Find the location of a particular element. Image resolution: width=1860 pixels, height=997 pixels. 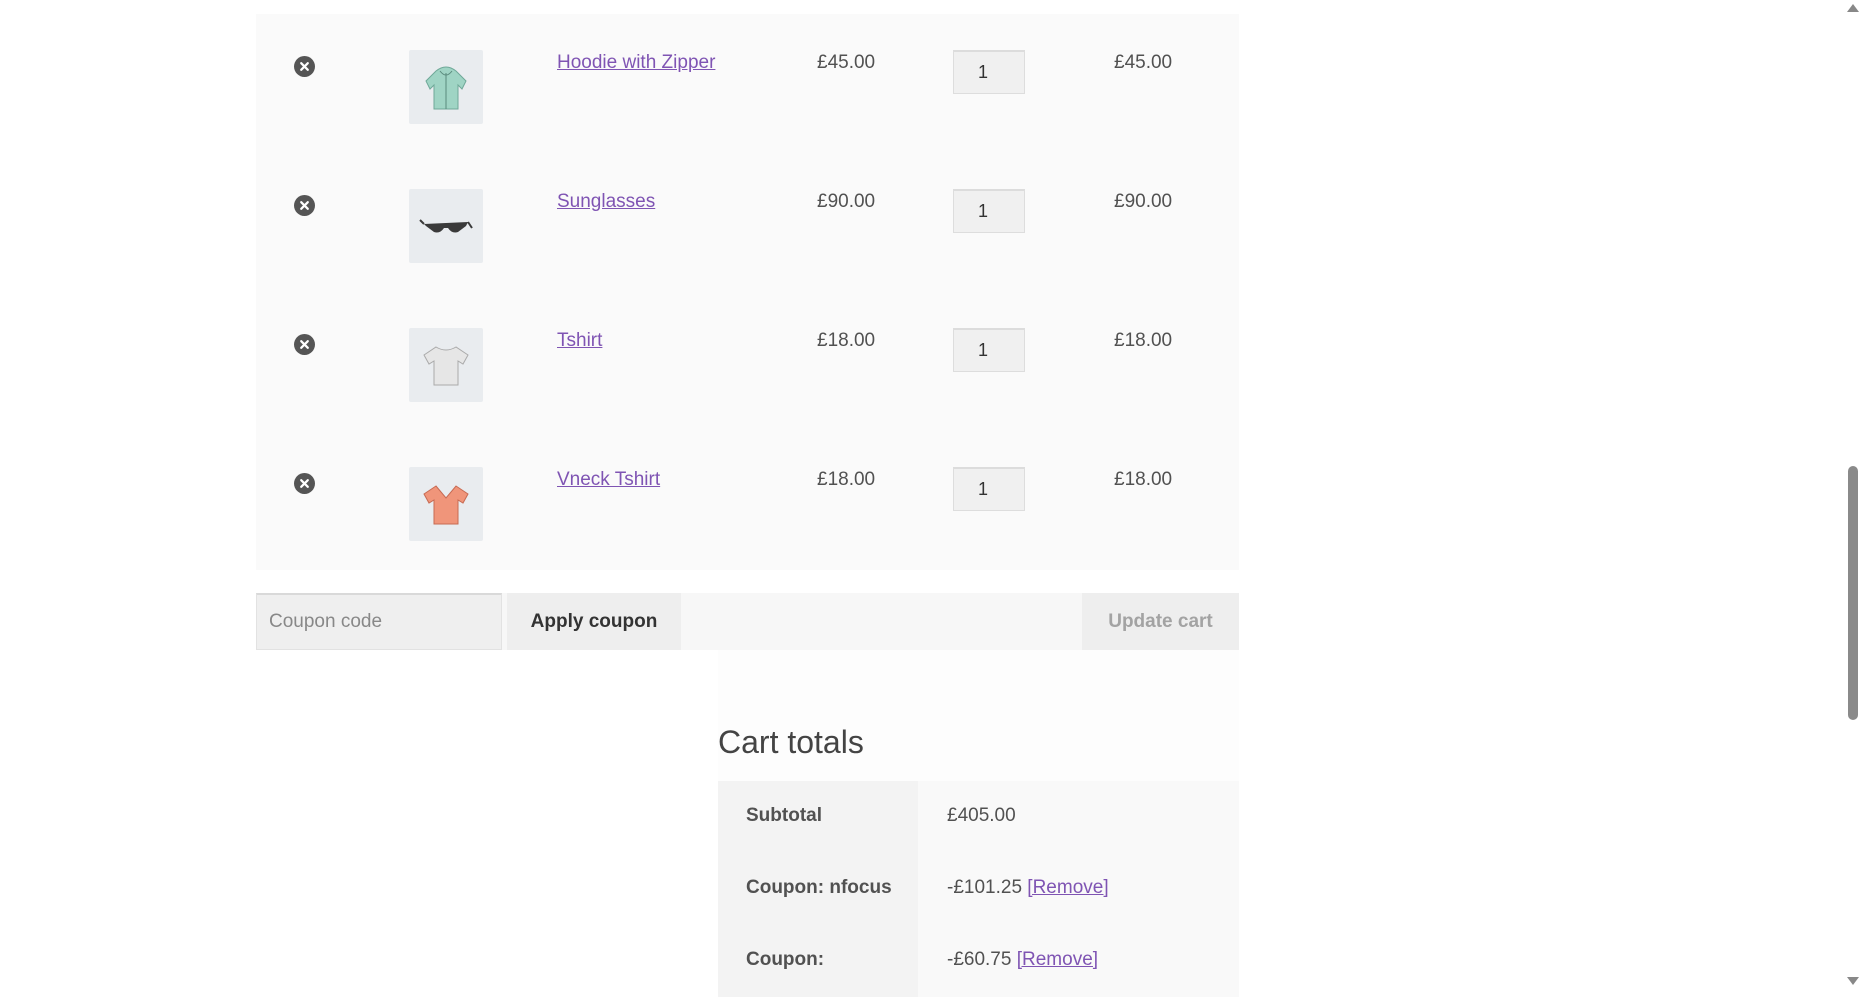

totals-row-coupon: Coupon: -£60.75 [Remove] is located at coordinates (978, 961).